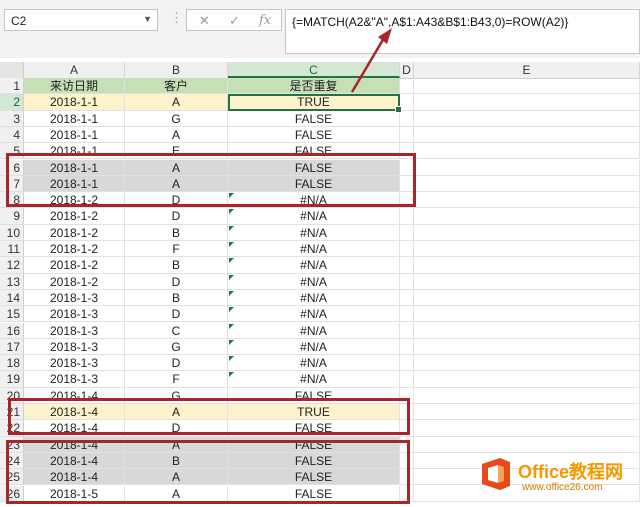 Image resolution: width=640 pixels, height=507 pixels. Describe the element at coordinates (12, 102) in the screenshot. I see `row-number: 2` at that location.